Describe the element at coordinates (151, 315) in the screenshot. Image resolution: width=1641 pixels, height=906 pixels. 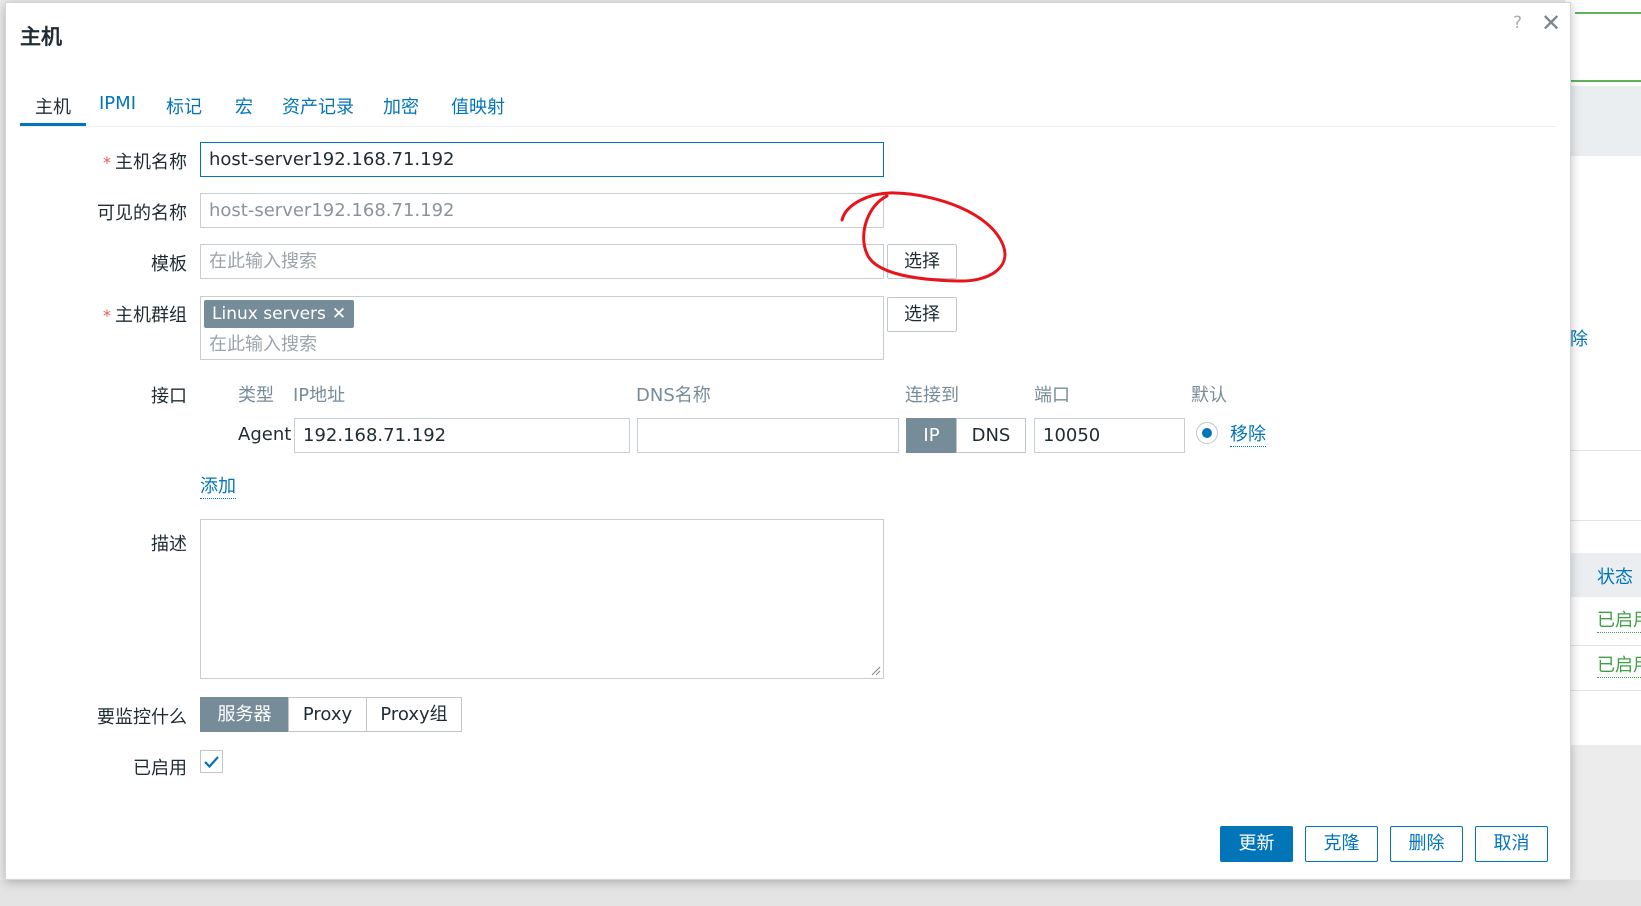
I see `host-groups-label-text: 主机群组` at that location.